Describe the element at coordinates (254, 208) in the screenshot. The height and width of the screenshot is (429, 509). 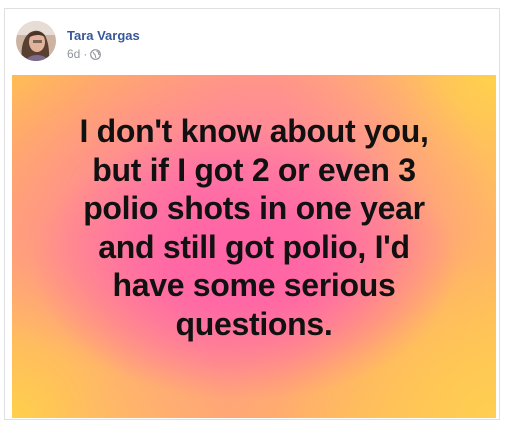
I see `quote-line: polio shots in one year` at that location.